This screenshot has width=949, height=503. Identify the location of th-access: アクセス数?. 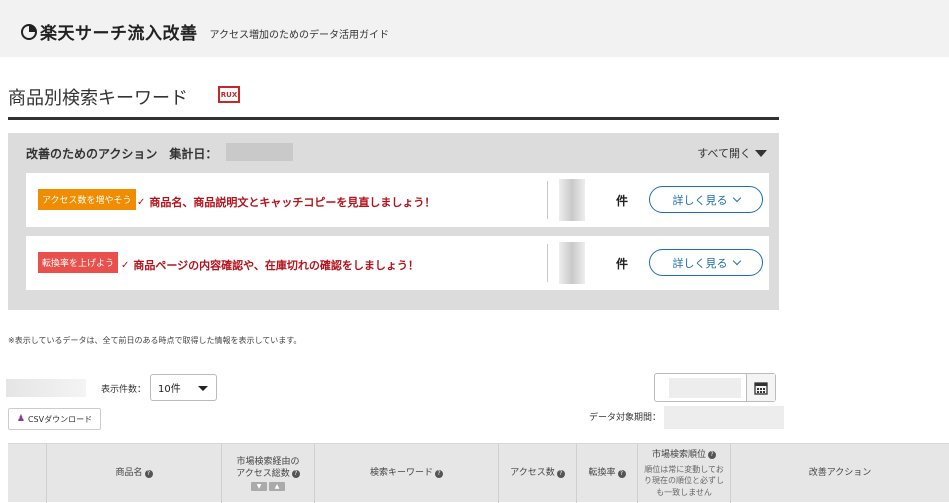
(538, 473).